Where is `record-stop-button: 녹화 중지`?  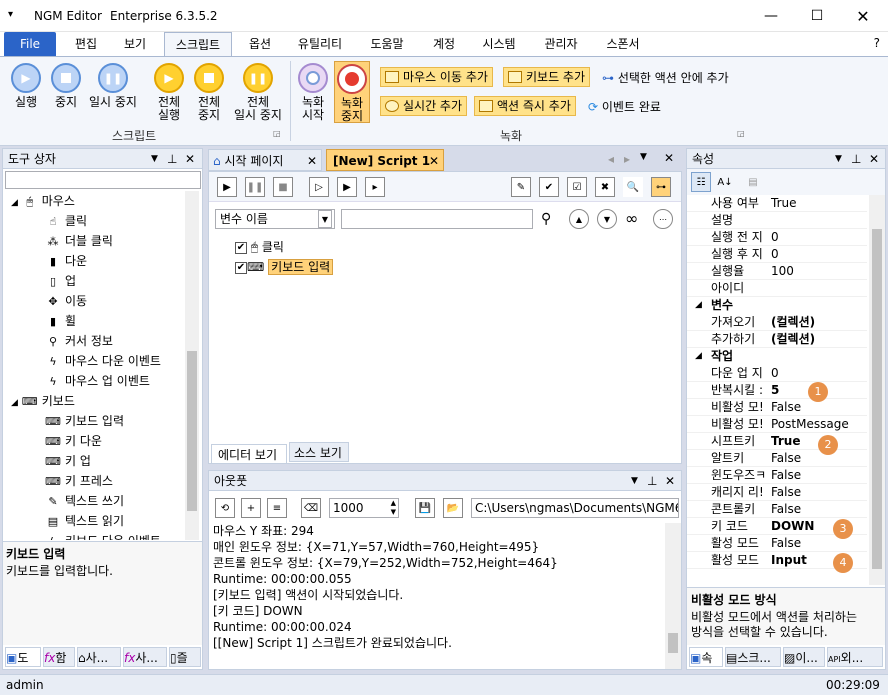
record-stop-button: 녹화 중지 is located at coordinates (352, 92).